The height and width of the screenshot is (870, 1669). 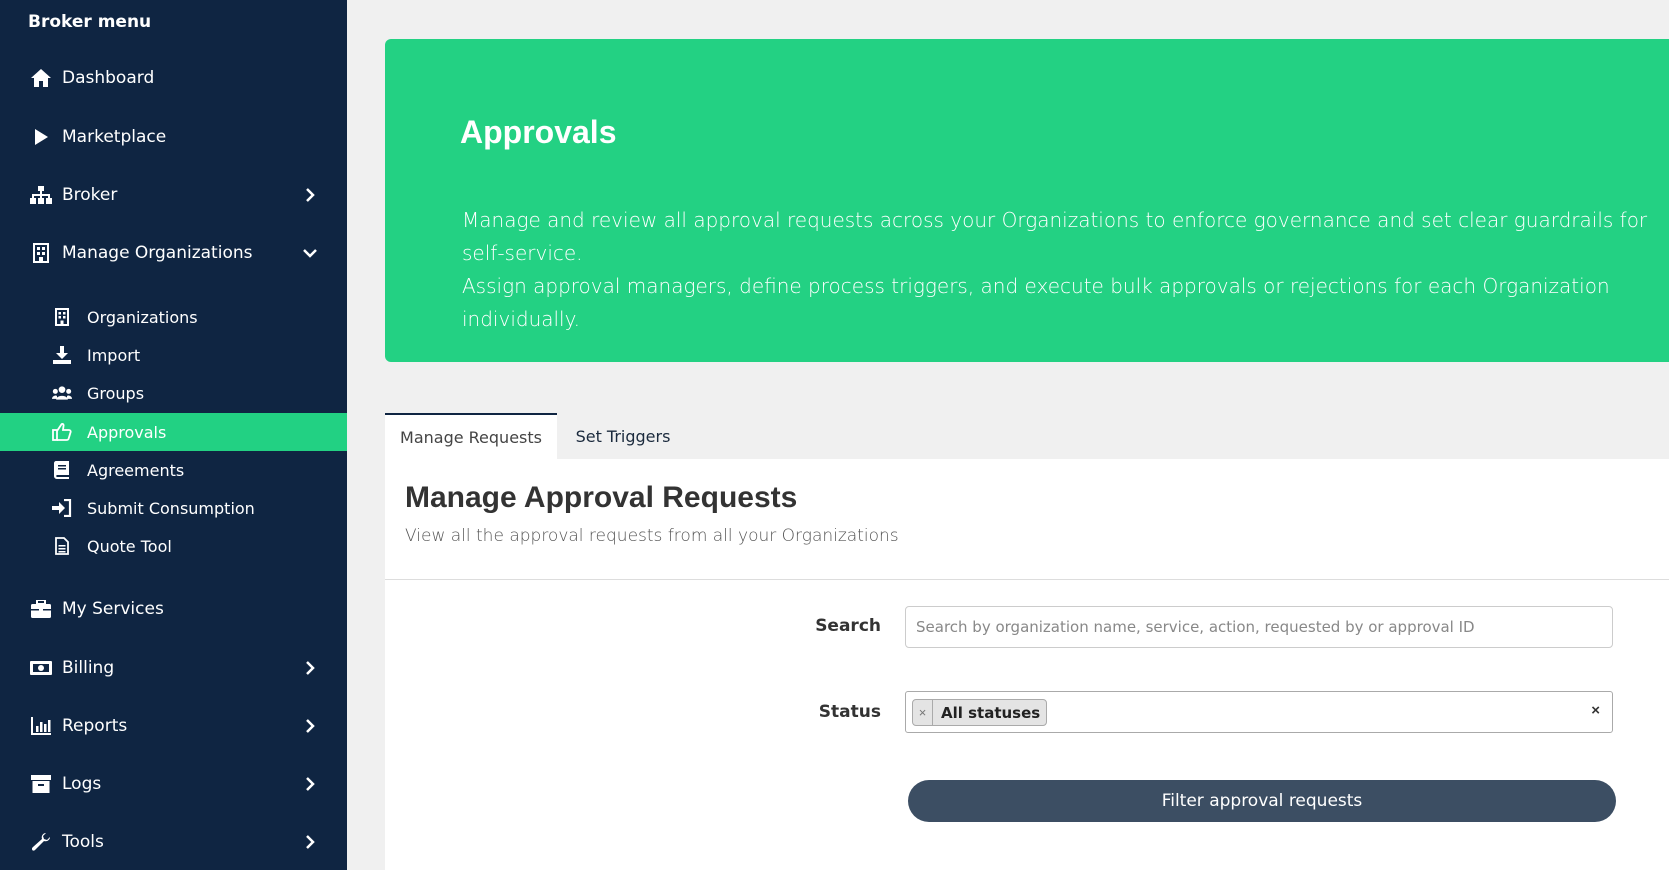 I want to click on sidebar-item-billing: Billing, so click(x=173, y=668).